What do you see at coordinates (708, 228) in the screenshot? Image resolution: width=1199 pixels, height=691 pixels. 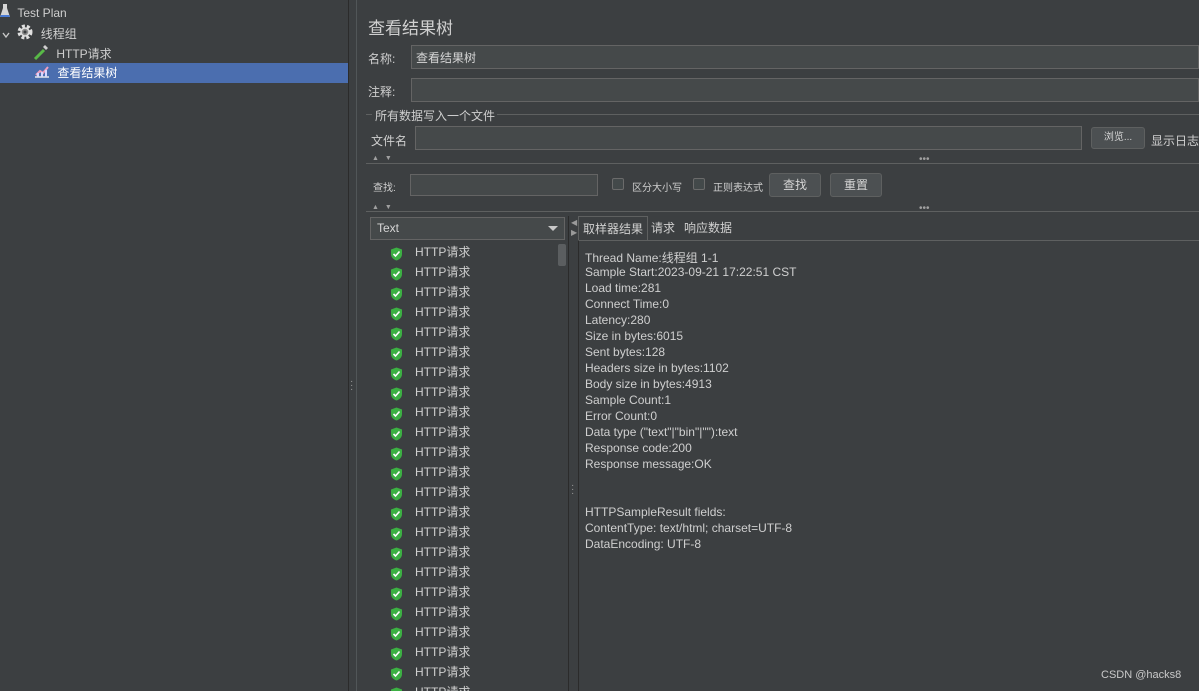 I see `tab-response-data: 响应数据` at bounding box center [708, 228].